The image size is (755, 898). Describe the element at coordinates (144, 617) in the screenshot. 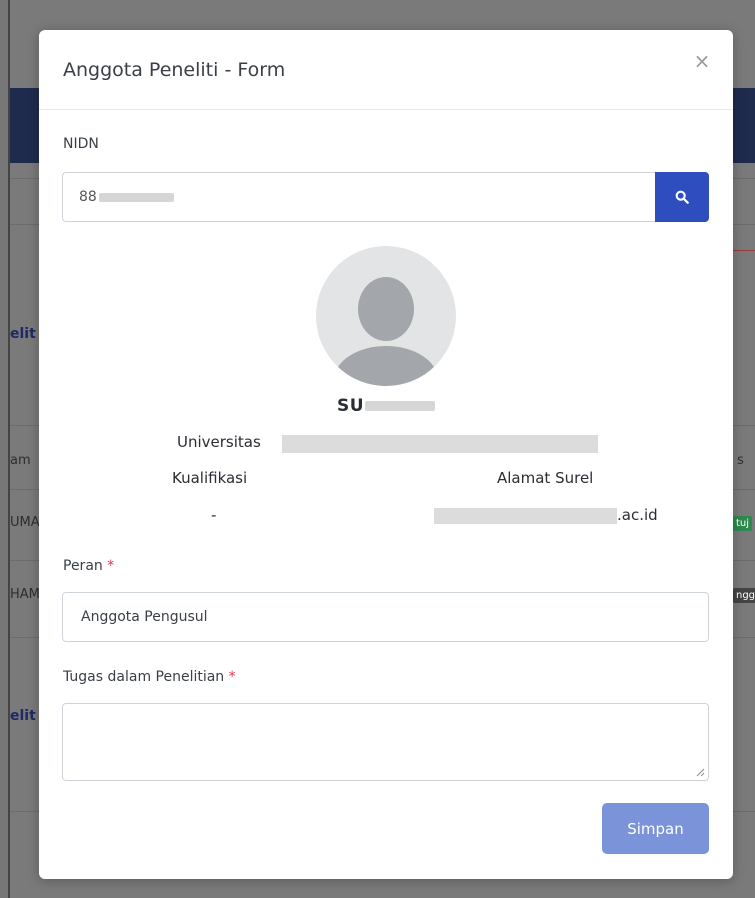

I see `role-selected-value: Anggota Pengusul` at that location.